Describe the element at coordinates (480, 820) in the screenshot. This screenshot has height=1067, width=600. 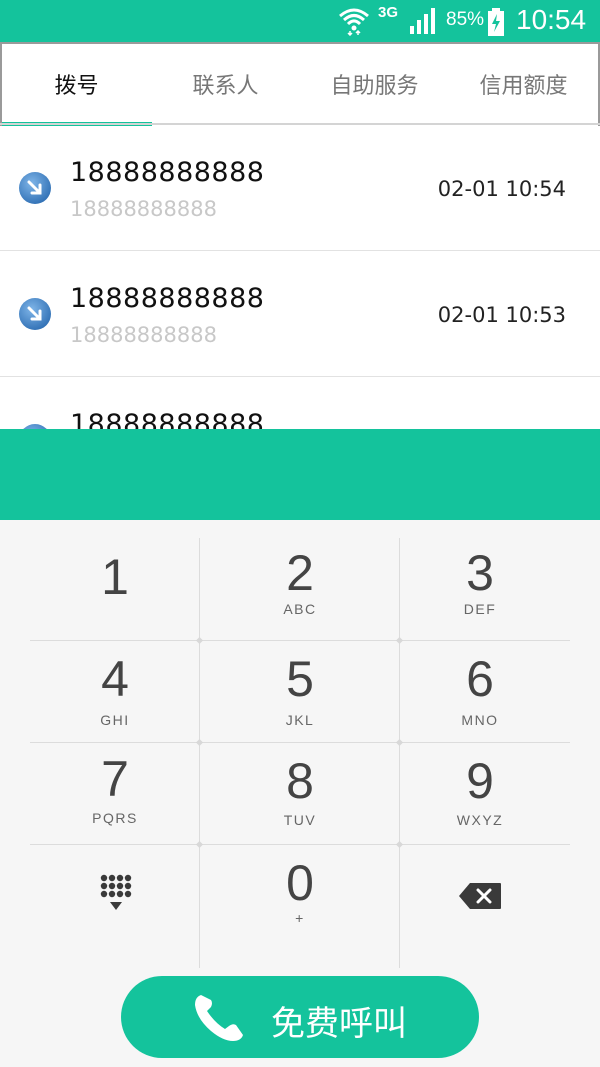
I see `key-letters: WXYZ` at that location.